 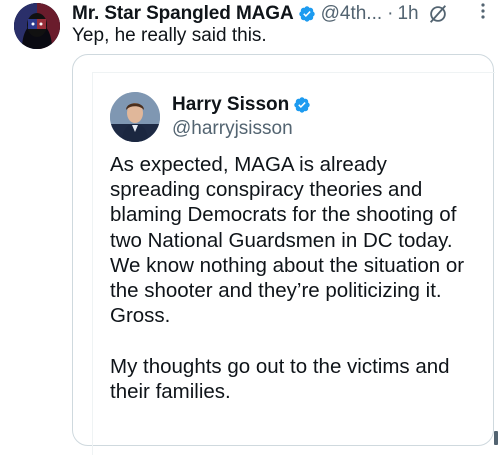 I want to click on author-avatar, so click(x=37, y=26).